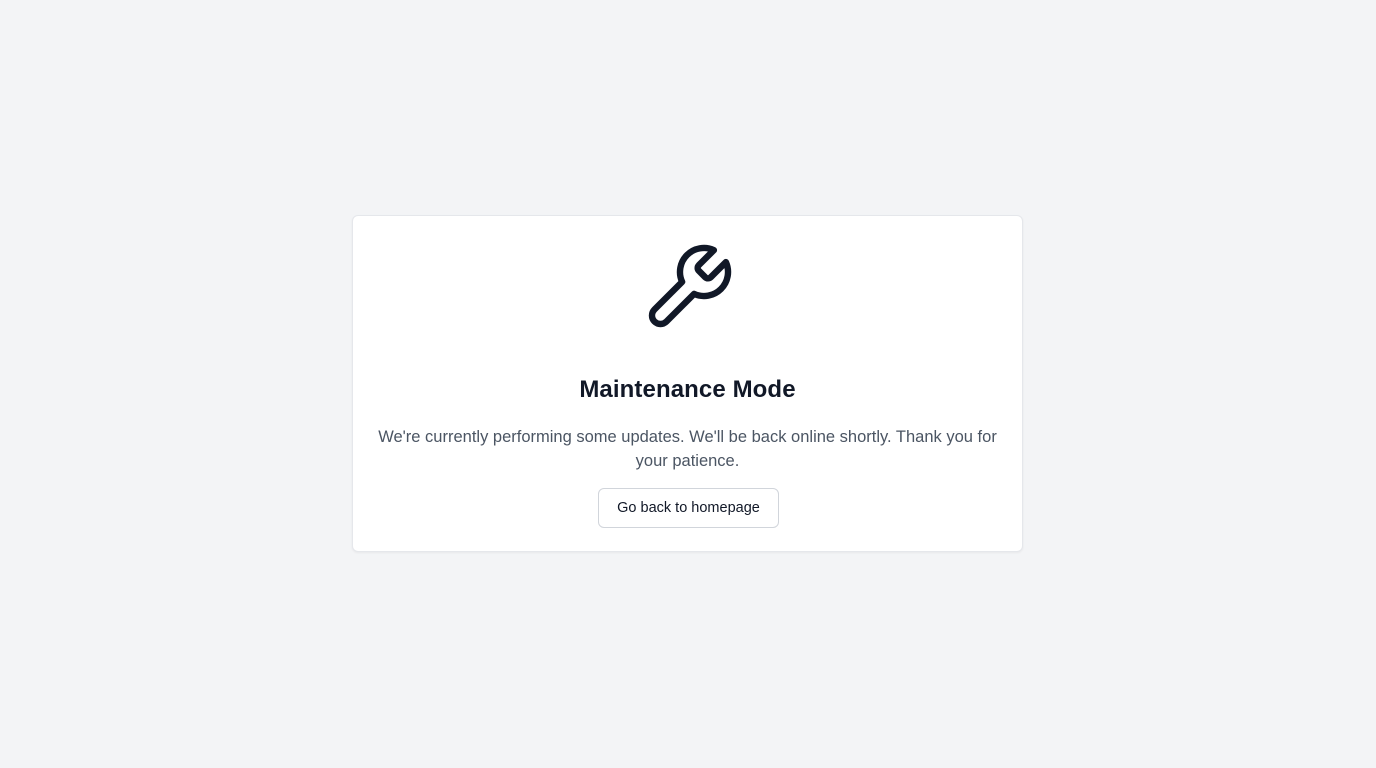 The width and height of the screenshot is (1376, 768). Describe the element at coordinates (688, 288) in the screenshot. I see `wrench-icon` at that location.